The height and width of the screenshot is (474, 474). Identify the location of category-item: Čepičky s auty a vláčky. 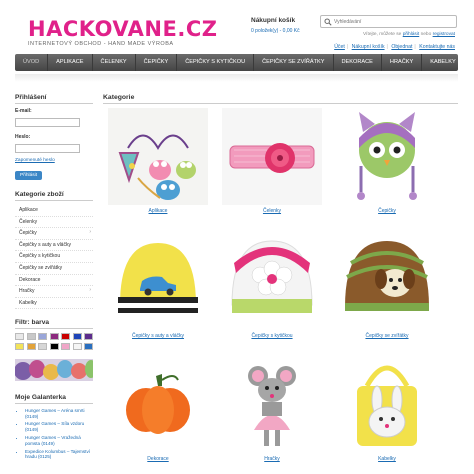
(54, 246).